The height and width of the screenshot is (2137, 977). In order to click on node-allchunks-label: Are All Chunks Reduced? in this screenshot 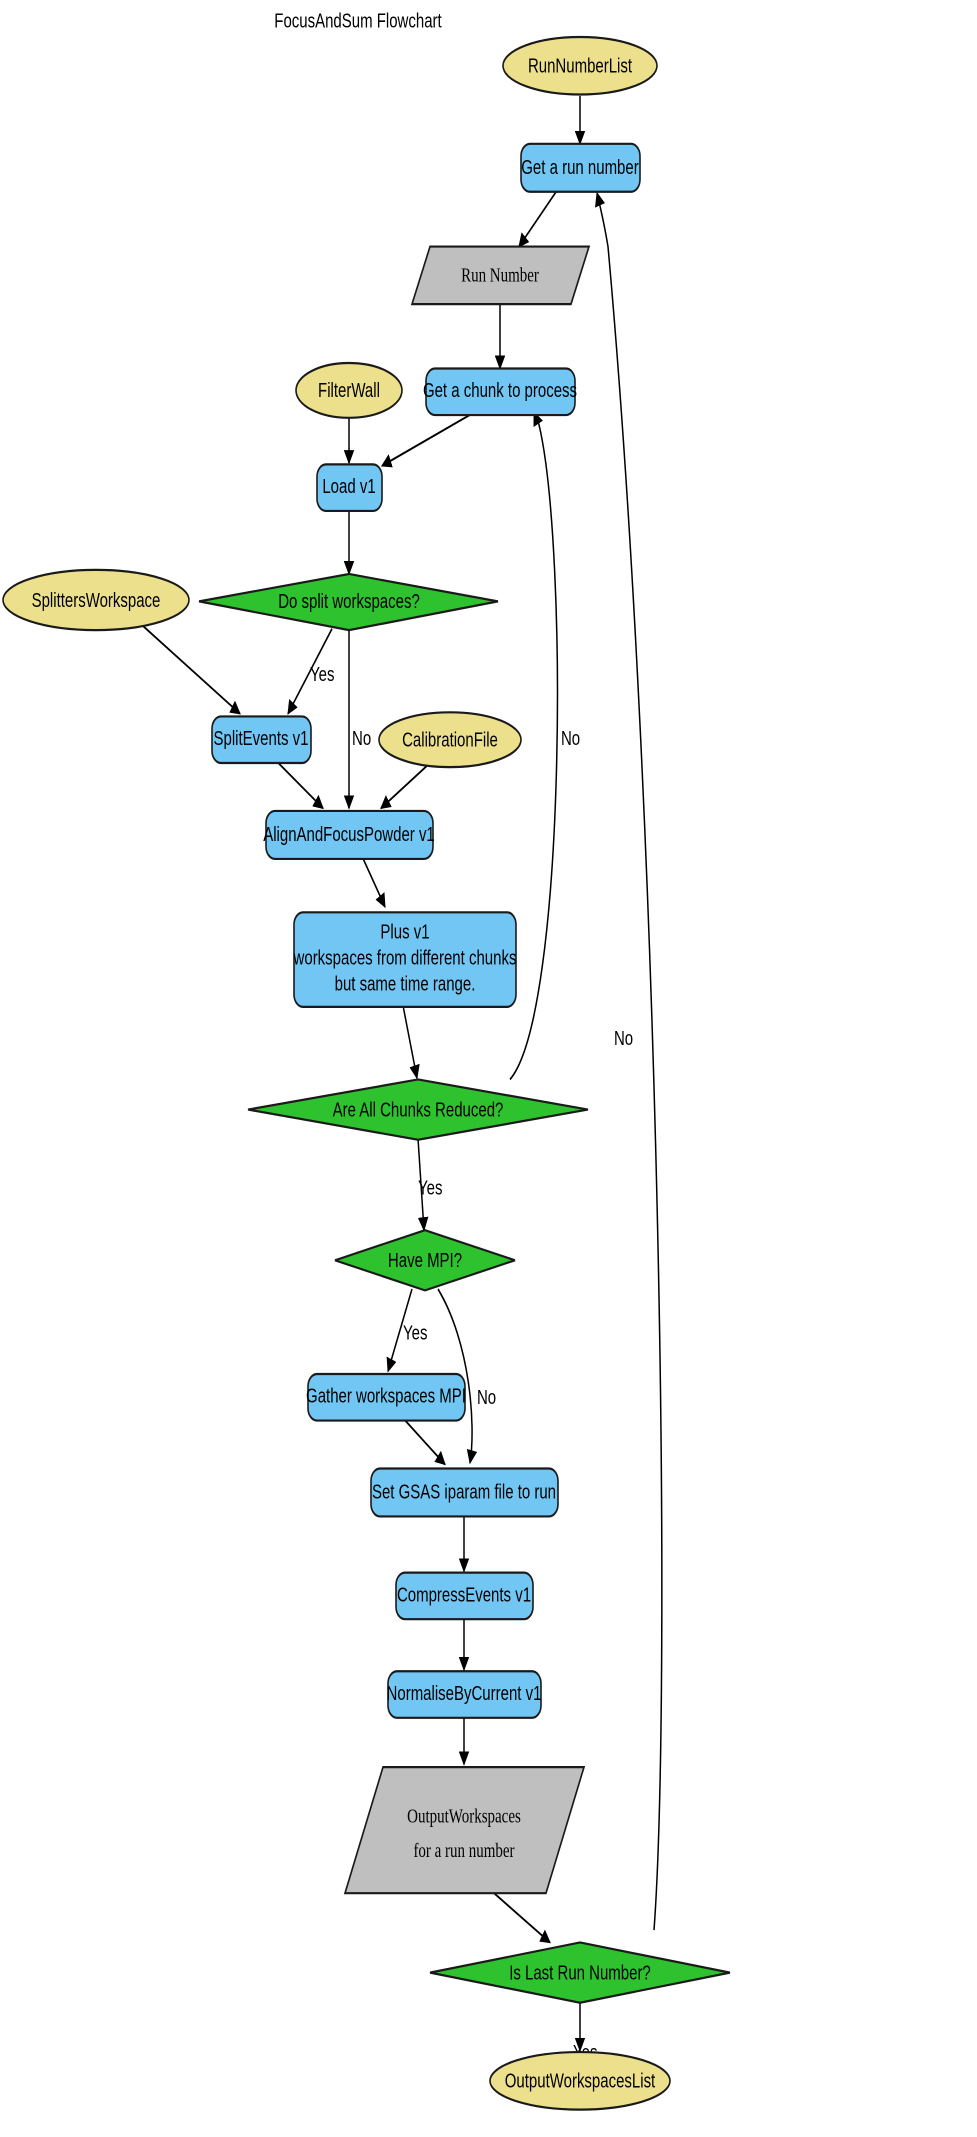, I will do `click(418, 1109)`.